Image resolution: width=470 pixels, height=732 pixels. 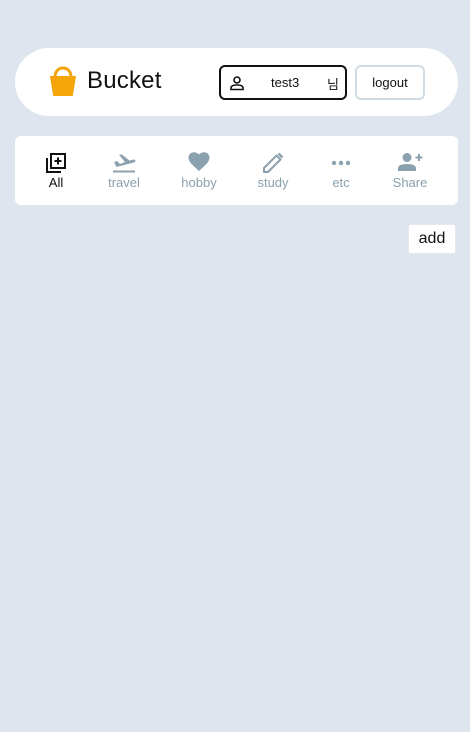 I want to click on tab-etc: etc, so click(x=341, y=170).